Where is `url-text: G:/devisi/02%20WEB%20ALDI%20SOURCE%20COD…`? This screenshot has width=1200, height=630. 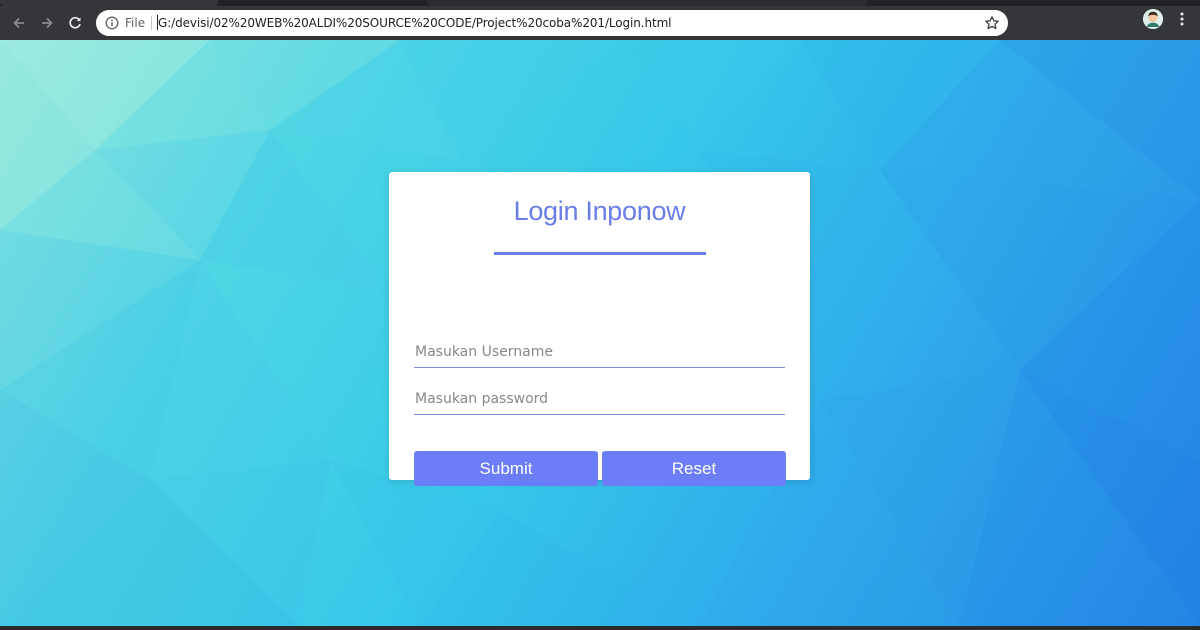 url-text: G:/devisi/02%20WEB%20ALDI%20SOURCE%20COD… is located at coordinates (415, 23).